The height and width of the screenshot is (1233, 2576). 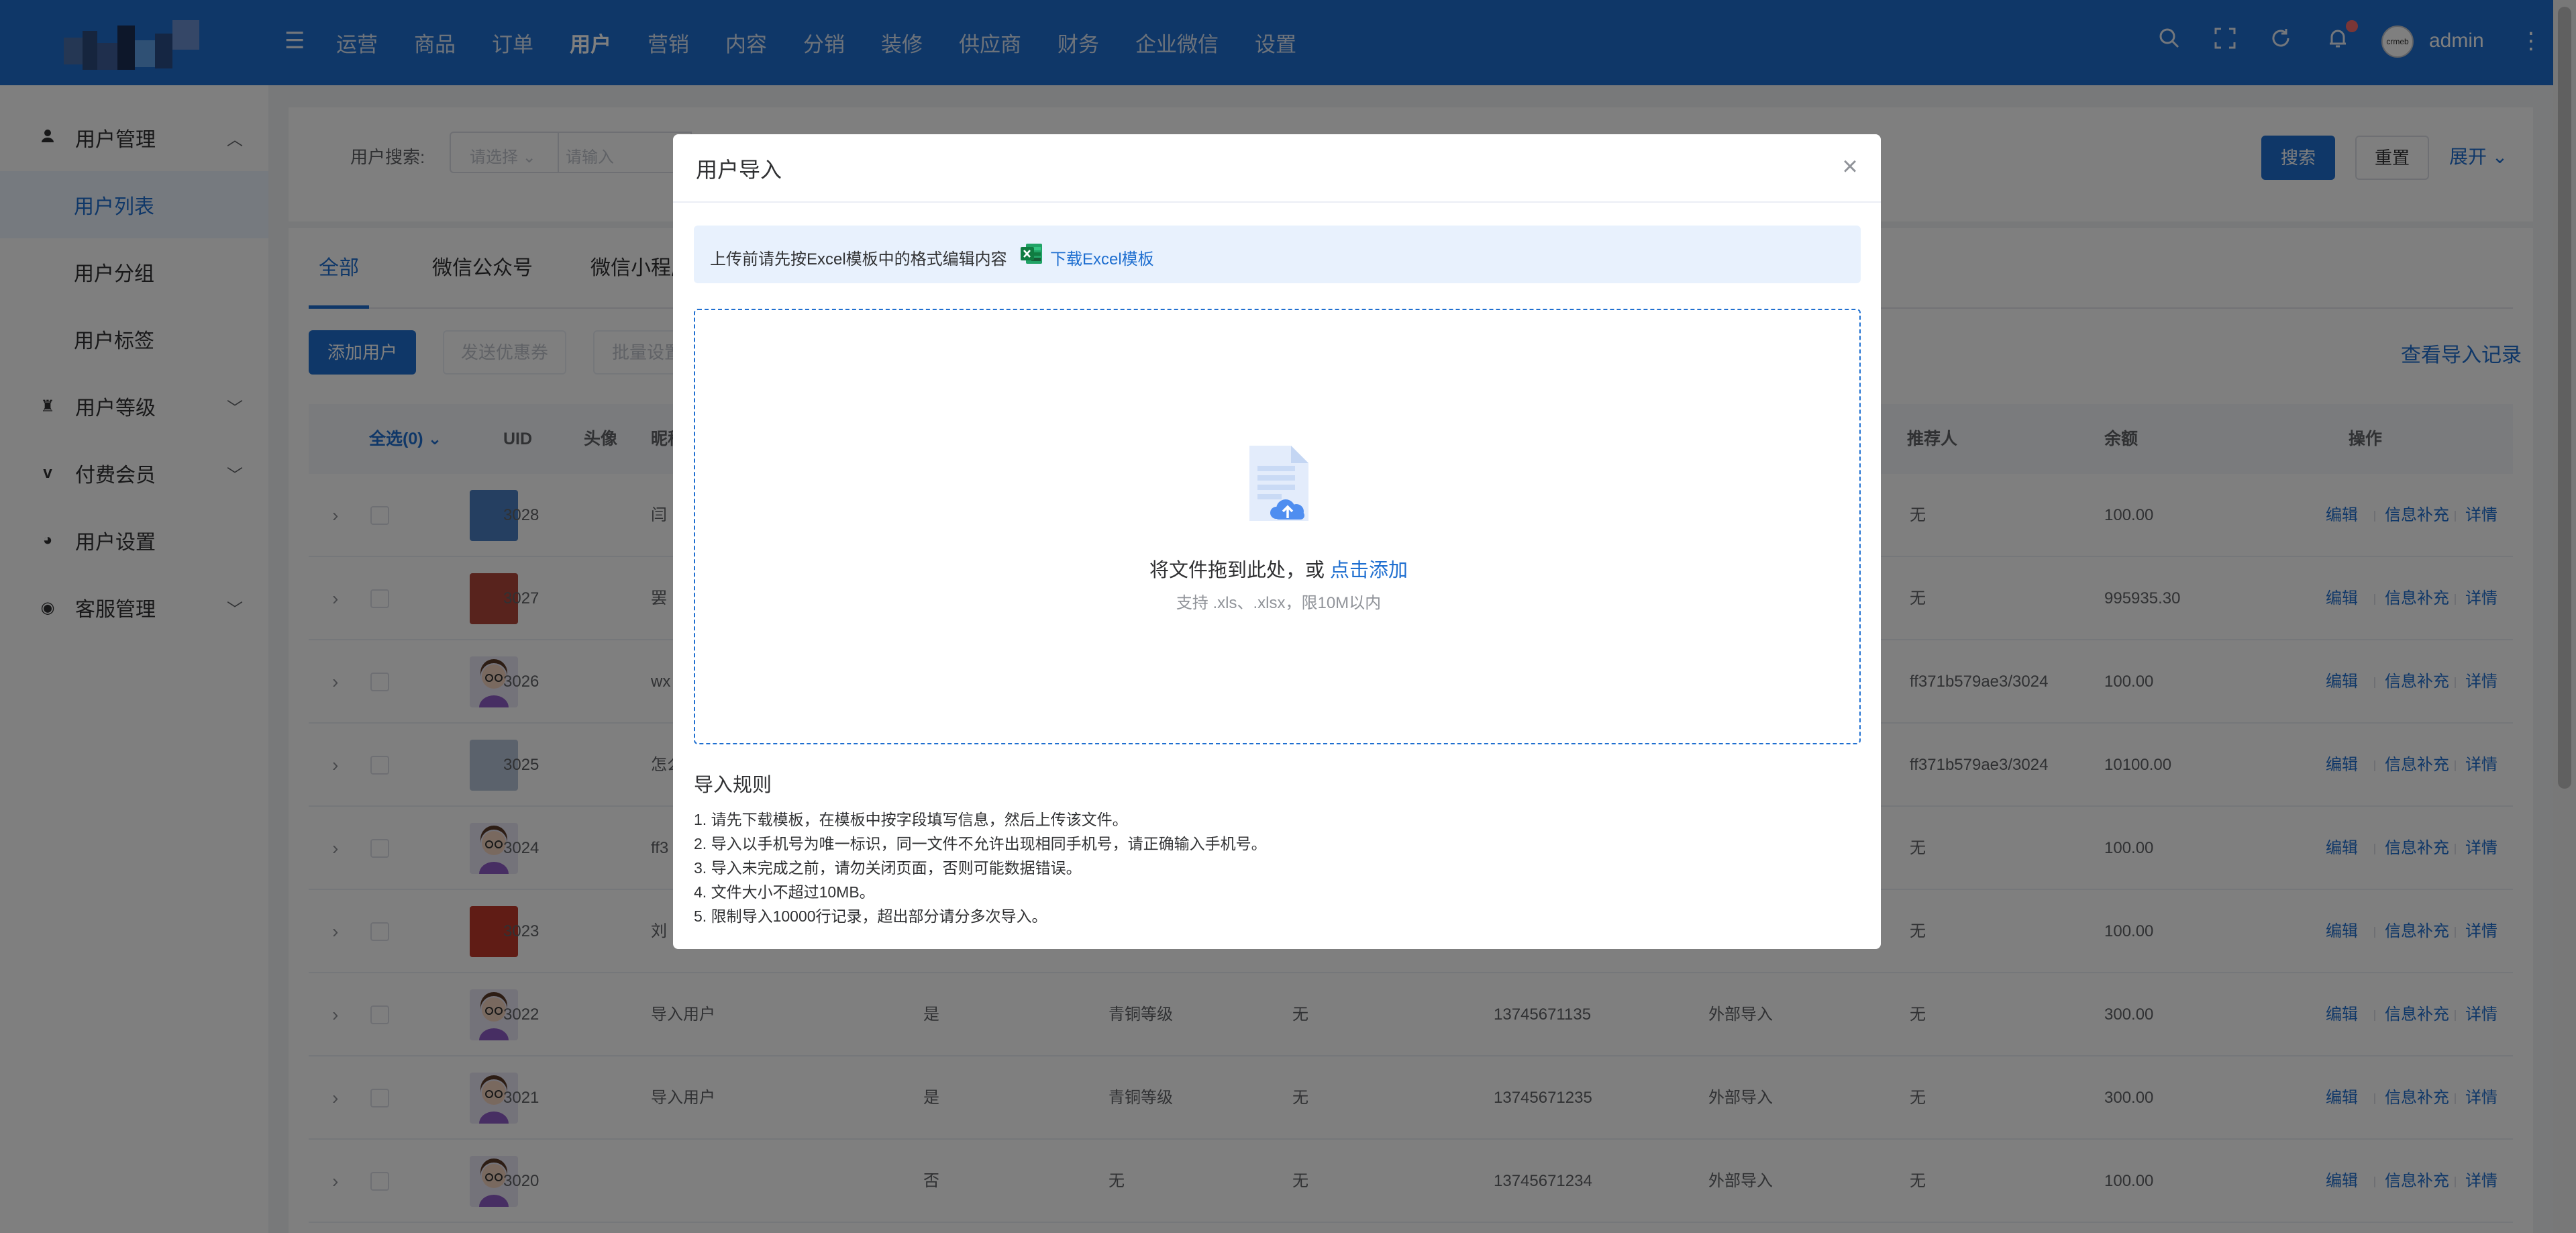 What do you see at coordinates (1278, 483) in the screenshot?
I see `upload-file-icon` at bounding box center [1278, 483].